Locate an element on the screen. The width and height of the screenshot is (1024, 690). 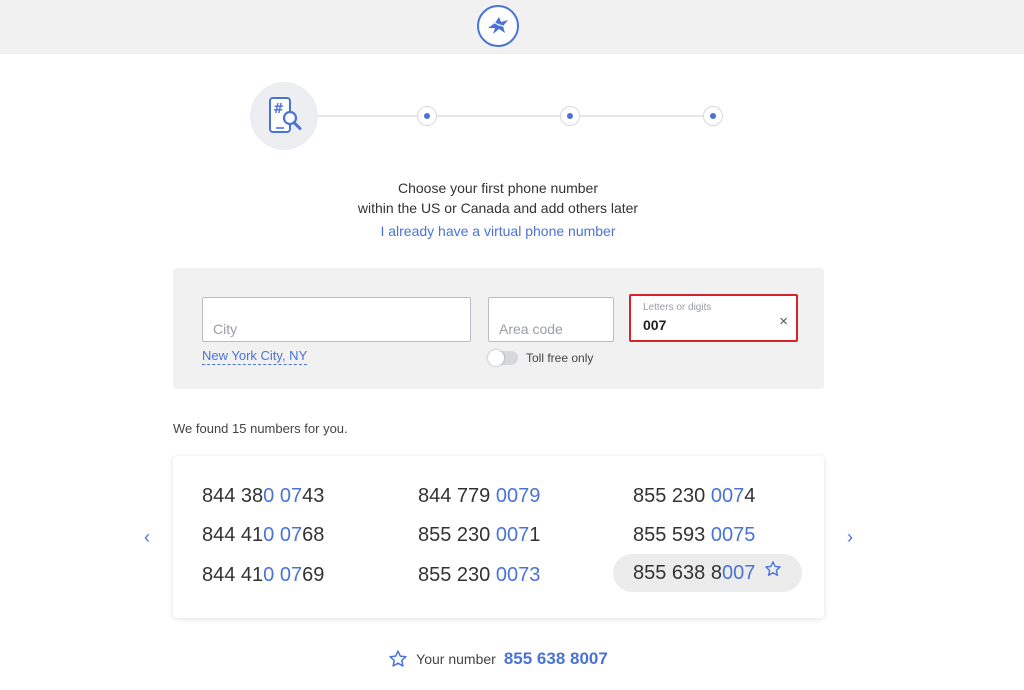
number-part: 69 is located at coordinates (313, 575).